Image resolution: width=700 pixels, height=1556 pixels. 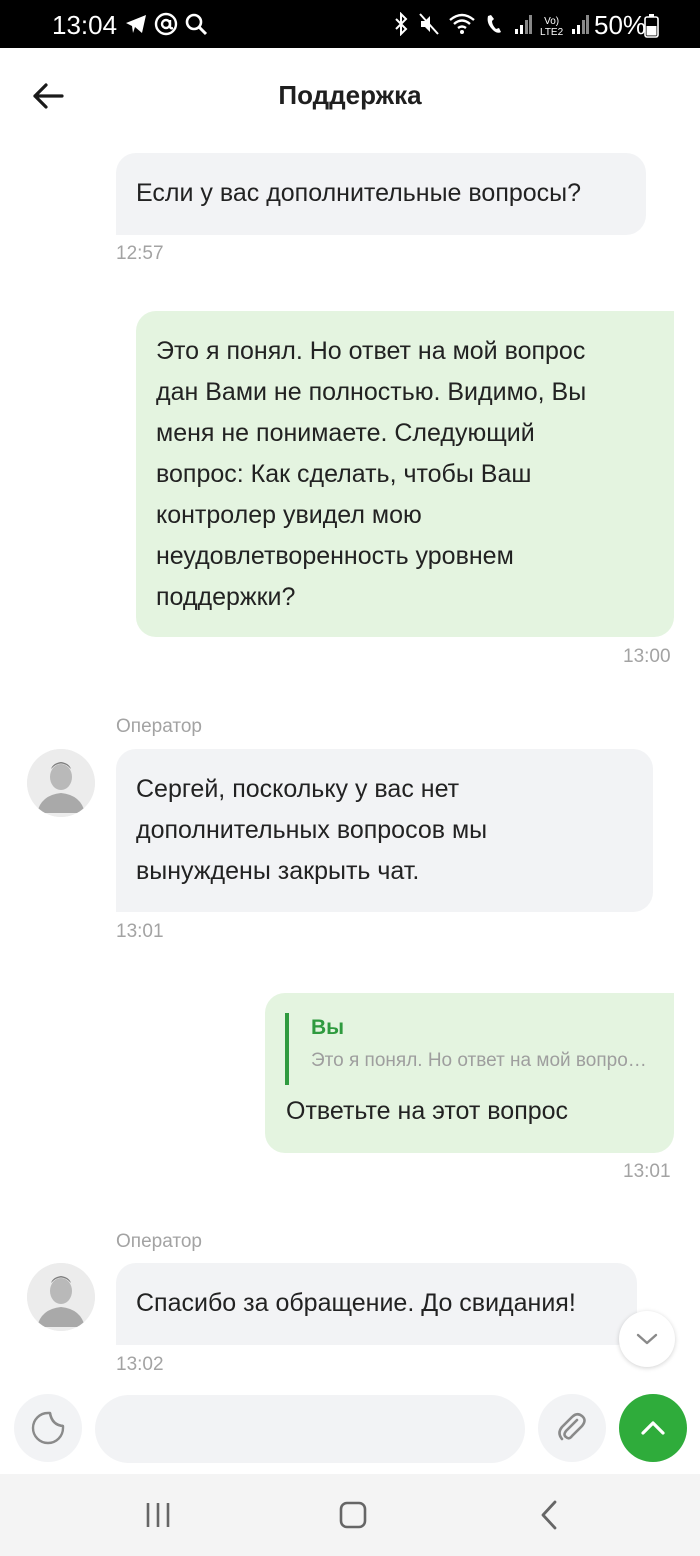 I want to click on recent-apps-icon, so click(x=158, y=1515).